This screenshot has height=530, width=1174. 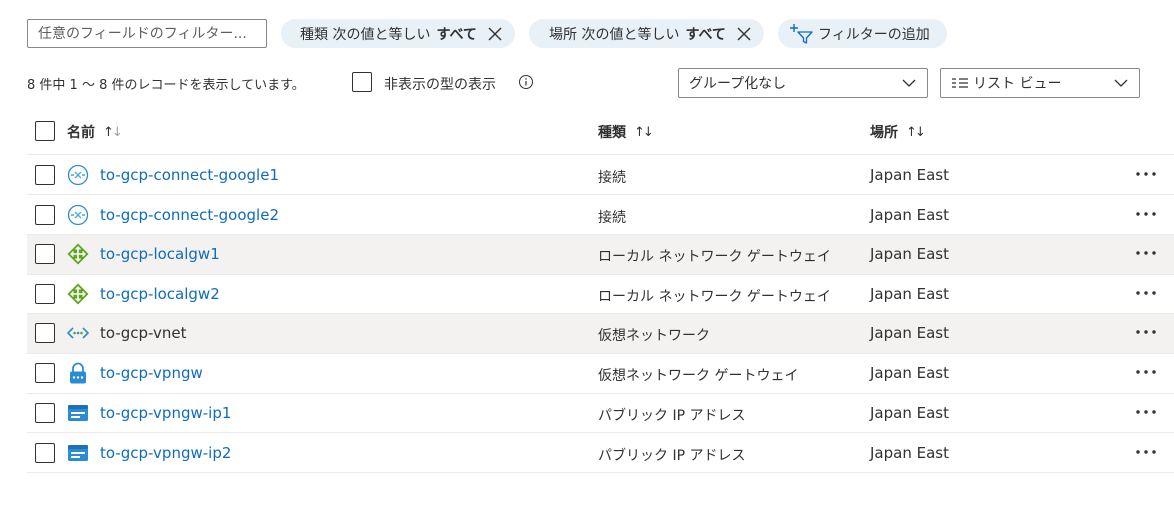 What do you see at coordinates (151, 373) in the screenshot?
I see `resource-name-link: to-gcp-vpngw` at bounding box center [151, 373].